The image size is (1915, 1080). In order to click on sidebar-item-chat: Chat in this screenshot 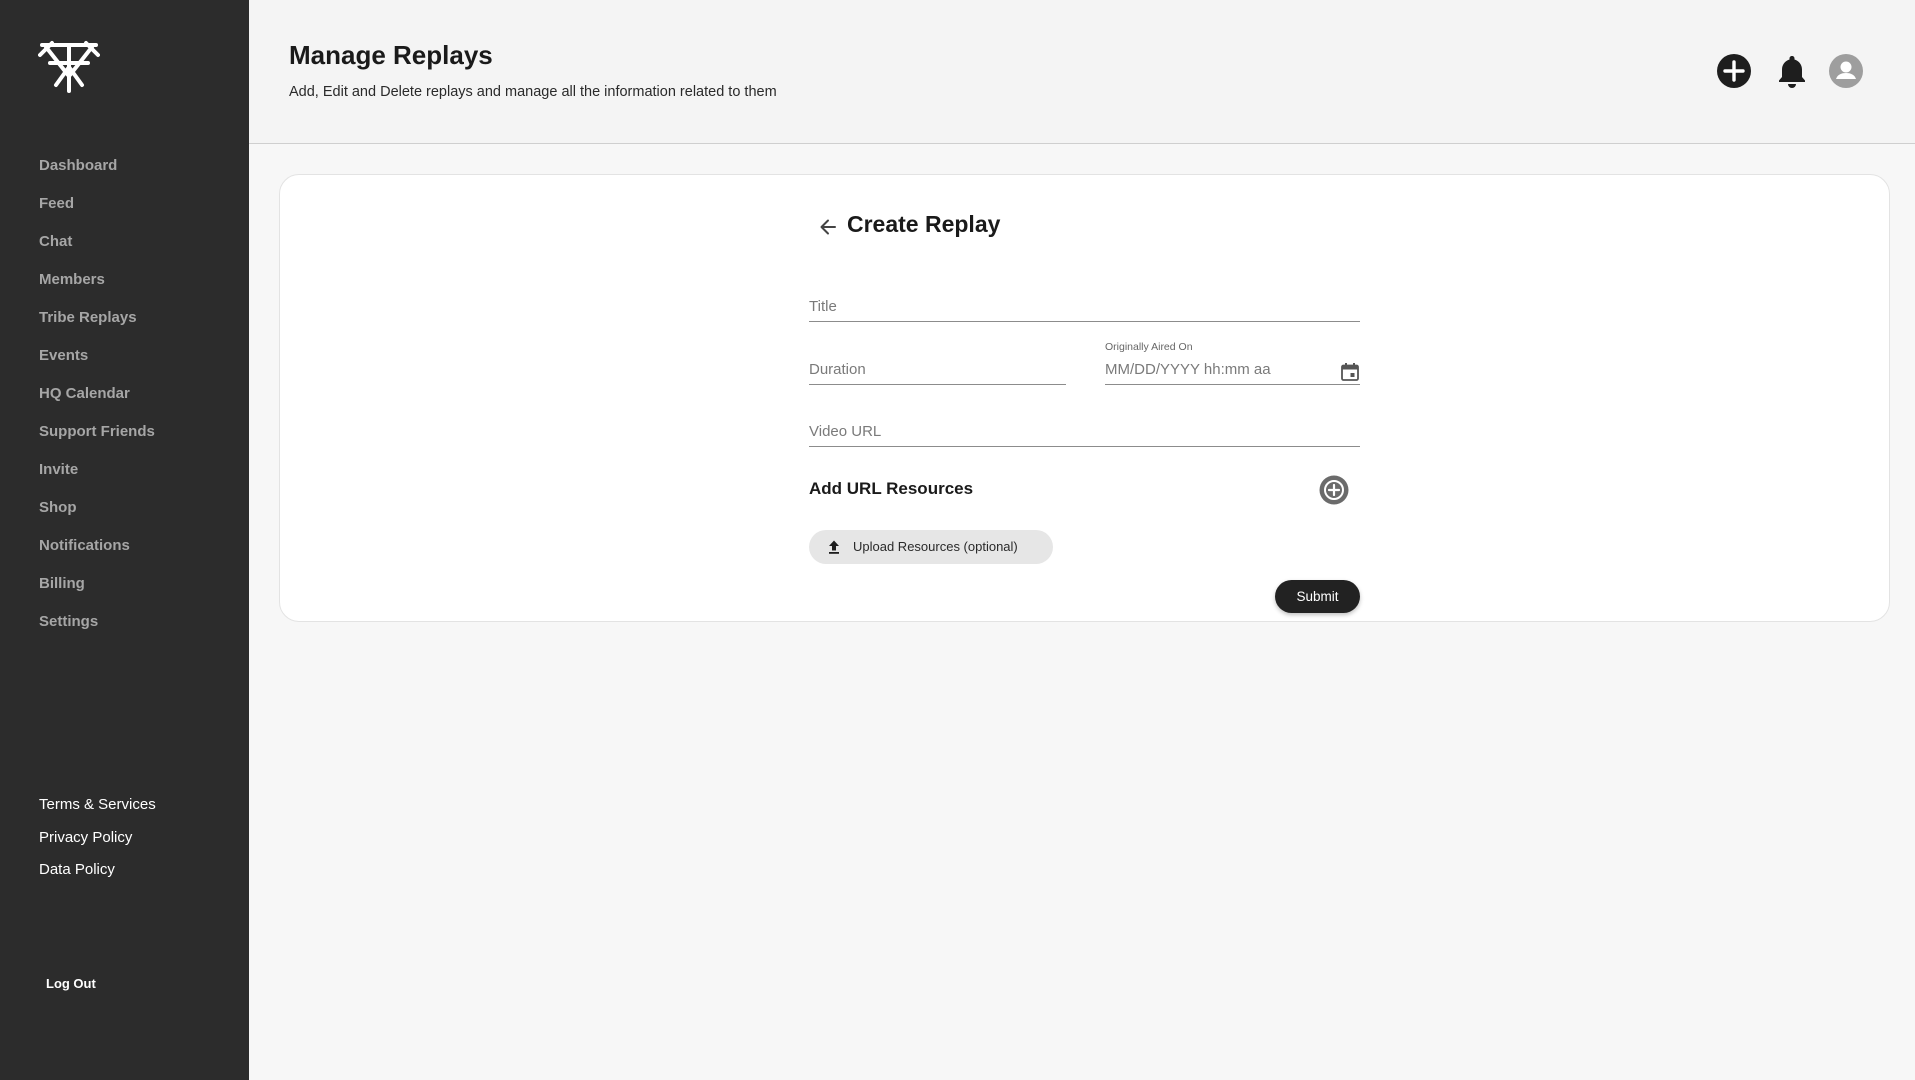, I will do `click(97, 247)`.